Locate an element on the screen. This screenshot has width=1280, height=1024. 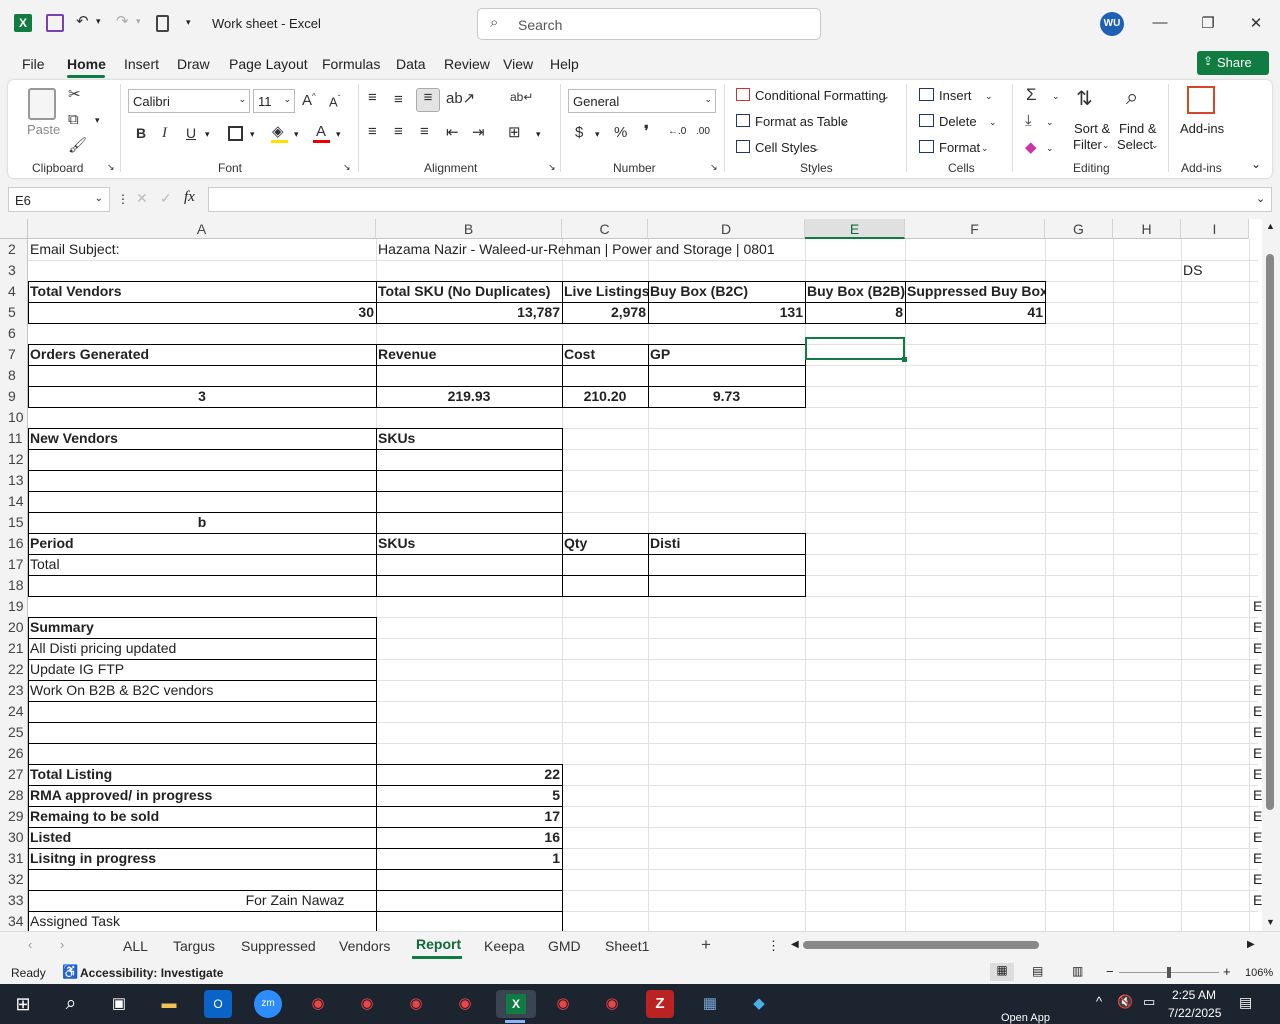
cell-A28: RMA approved/ in progress is located at coordinates (202, 795).